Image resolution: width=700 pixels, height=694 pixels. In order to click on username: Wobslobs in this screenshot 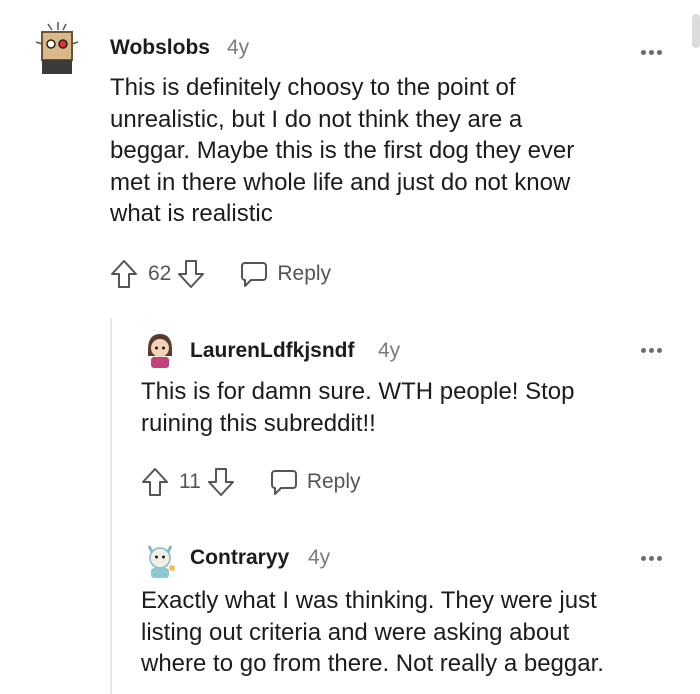, I will do `click(160, 48)`.